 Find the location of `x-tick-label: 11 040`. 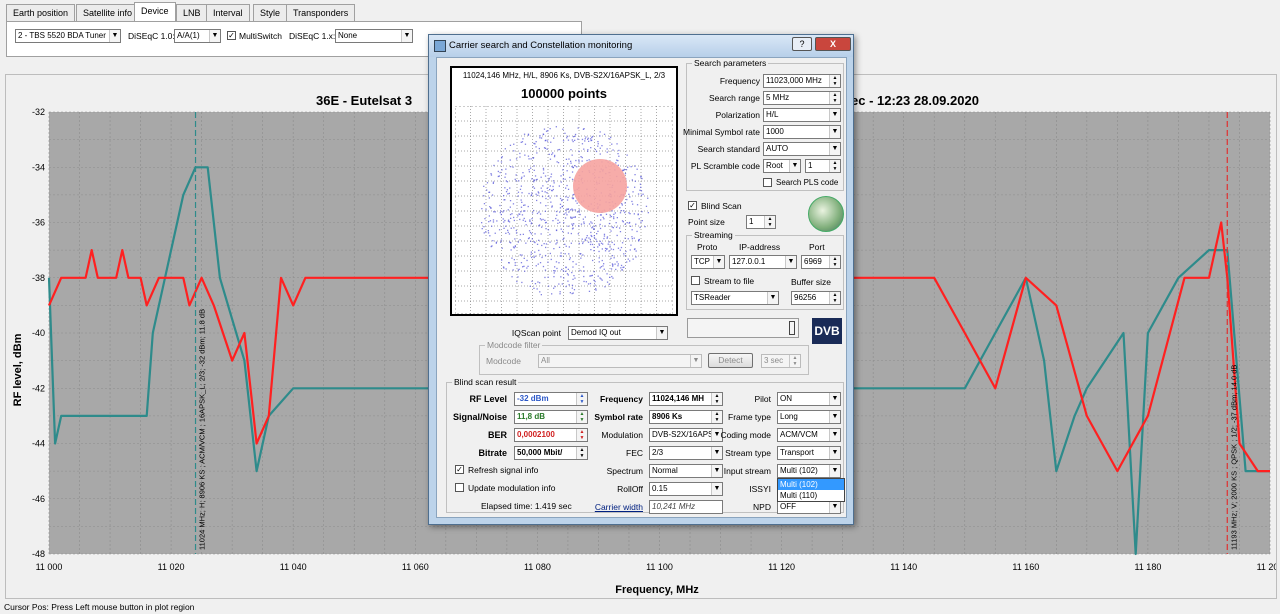

x-tick-label: 11 040 is located at coordinates (293, 567).